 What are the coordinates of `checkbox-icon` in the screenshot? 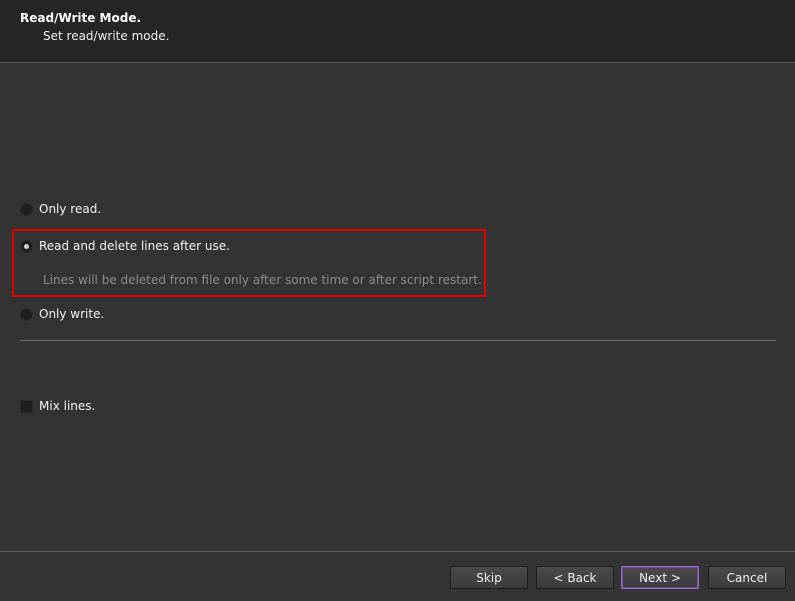 It's located at (26, 406).